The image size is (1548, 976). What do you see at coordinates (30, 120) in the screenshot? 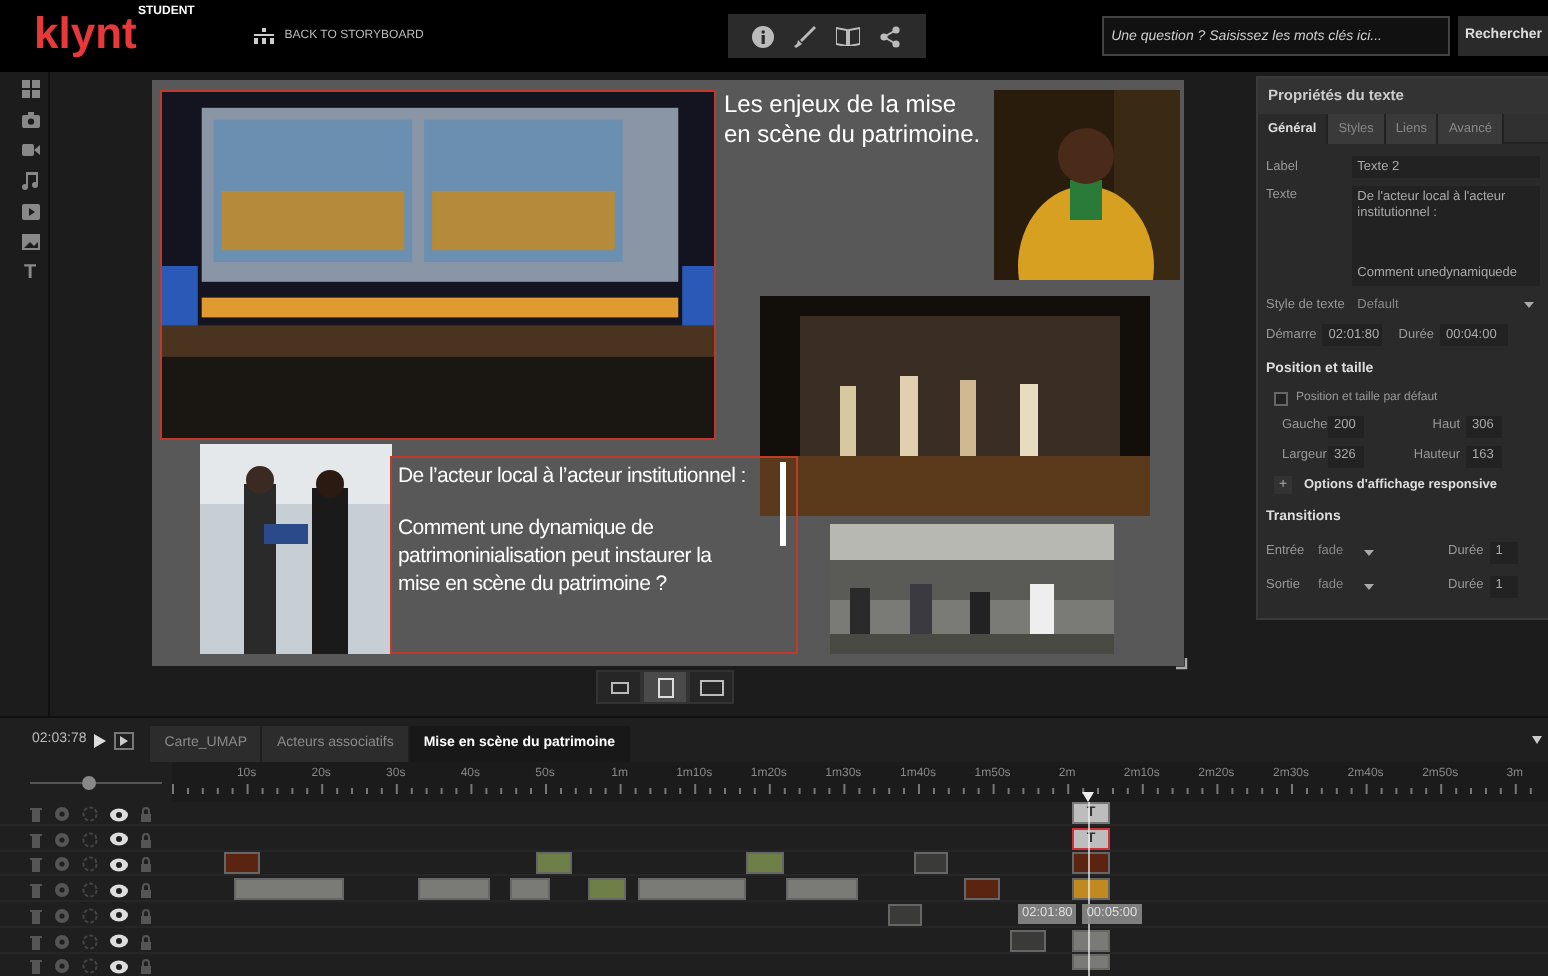
I see `camera-icon` at bounding box center [30, 120].